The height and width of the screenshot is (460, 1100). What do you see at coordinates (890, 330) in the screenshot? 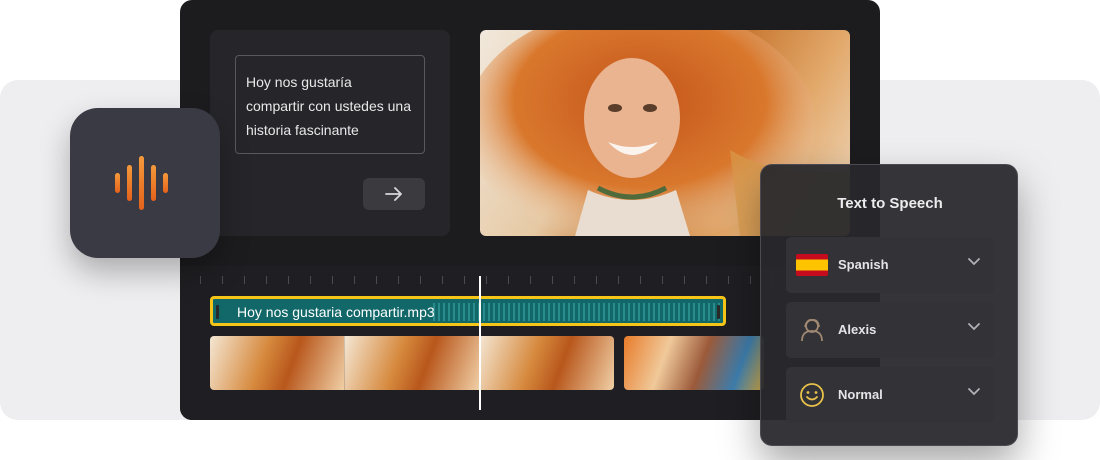
I see `voice-select: Alexis` at bounding box center [890, 330].